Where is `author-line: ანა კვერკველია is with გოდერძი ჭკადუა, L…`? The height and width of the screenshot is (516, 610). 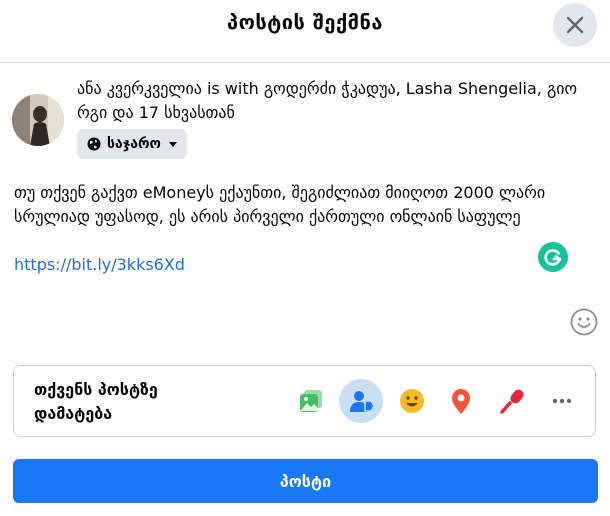
author-line: ანა კვერკველია is with გოდერძი ჭკადუა, L… is located at coordinates (327, 100).